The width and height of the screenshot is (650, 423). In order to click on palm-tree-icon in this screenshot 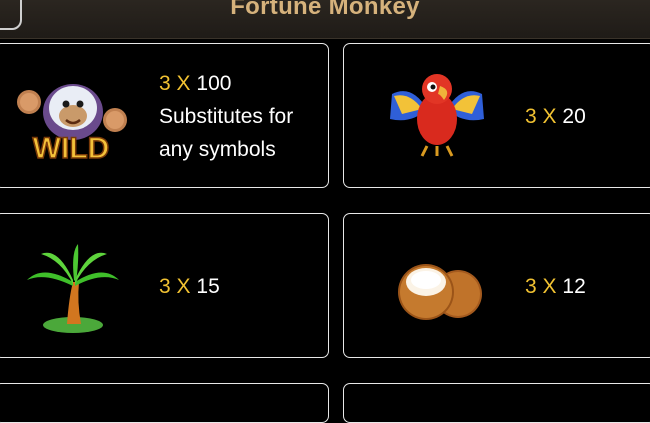, I will do `click(73, 288)`.